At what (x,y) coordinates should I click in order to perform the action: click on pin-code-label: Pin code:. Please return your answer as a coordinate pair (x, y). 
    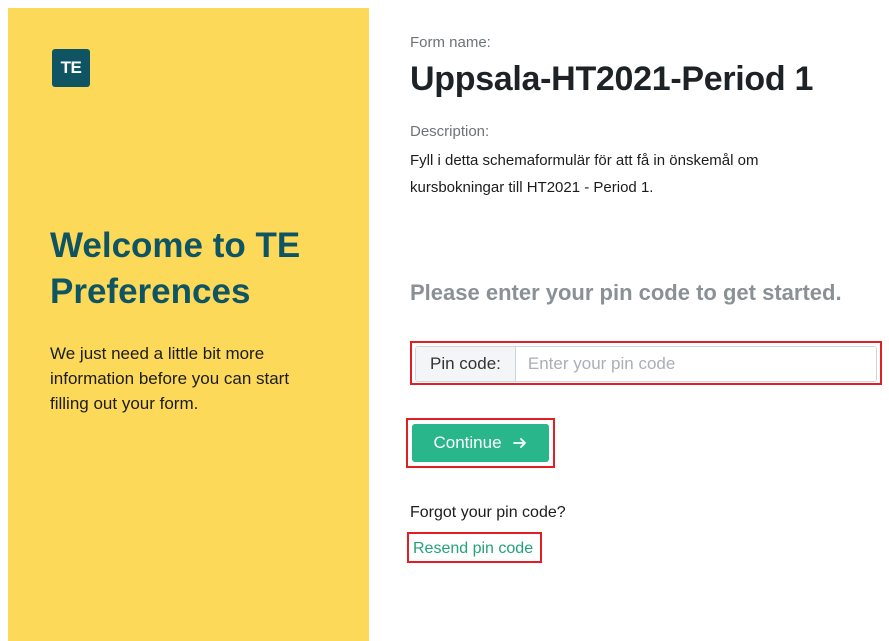
    Looking at the image, I should click on (466, 364).